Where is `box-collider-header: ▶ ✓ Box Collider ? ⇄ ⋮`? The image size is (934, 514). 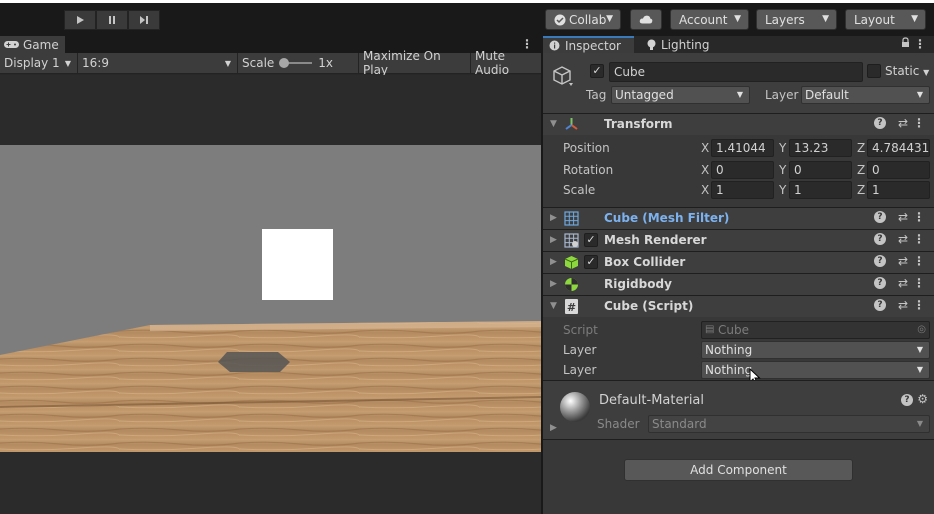
box-collider-header: ▶ ✓ Box Collider ? ⇄ ⋮ is located at coordinates (738, 262).